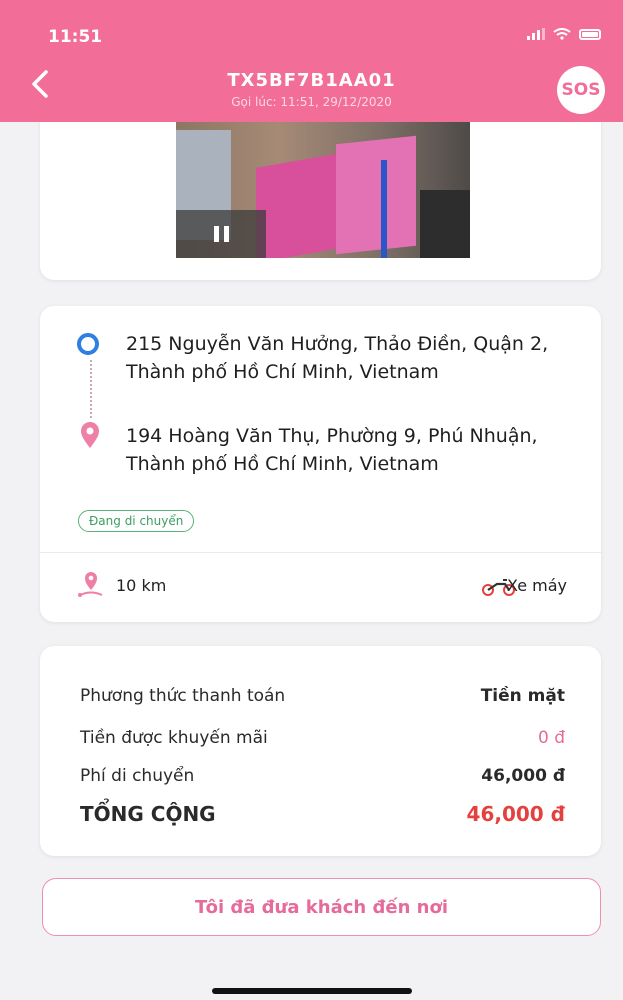  What do you see at coordinates (321, 907) in the screenshot?
I see `complete-trip-button: Tôi đã đưa khách đến nơi` at bounding box center [321, 907].